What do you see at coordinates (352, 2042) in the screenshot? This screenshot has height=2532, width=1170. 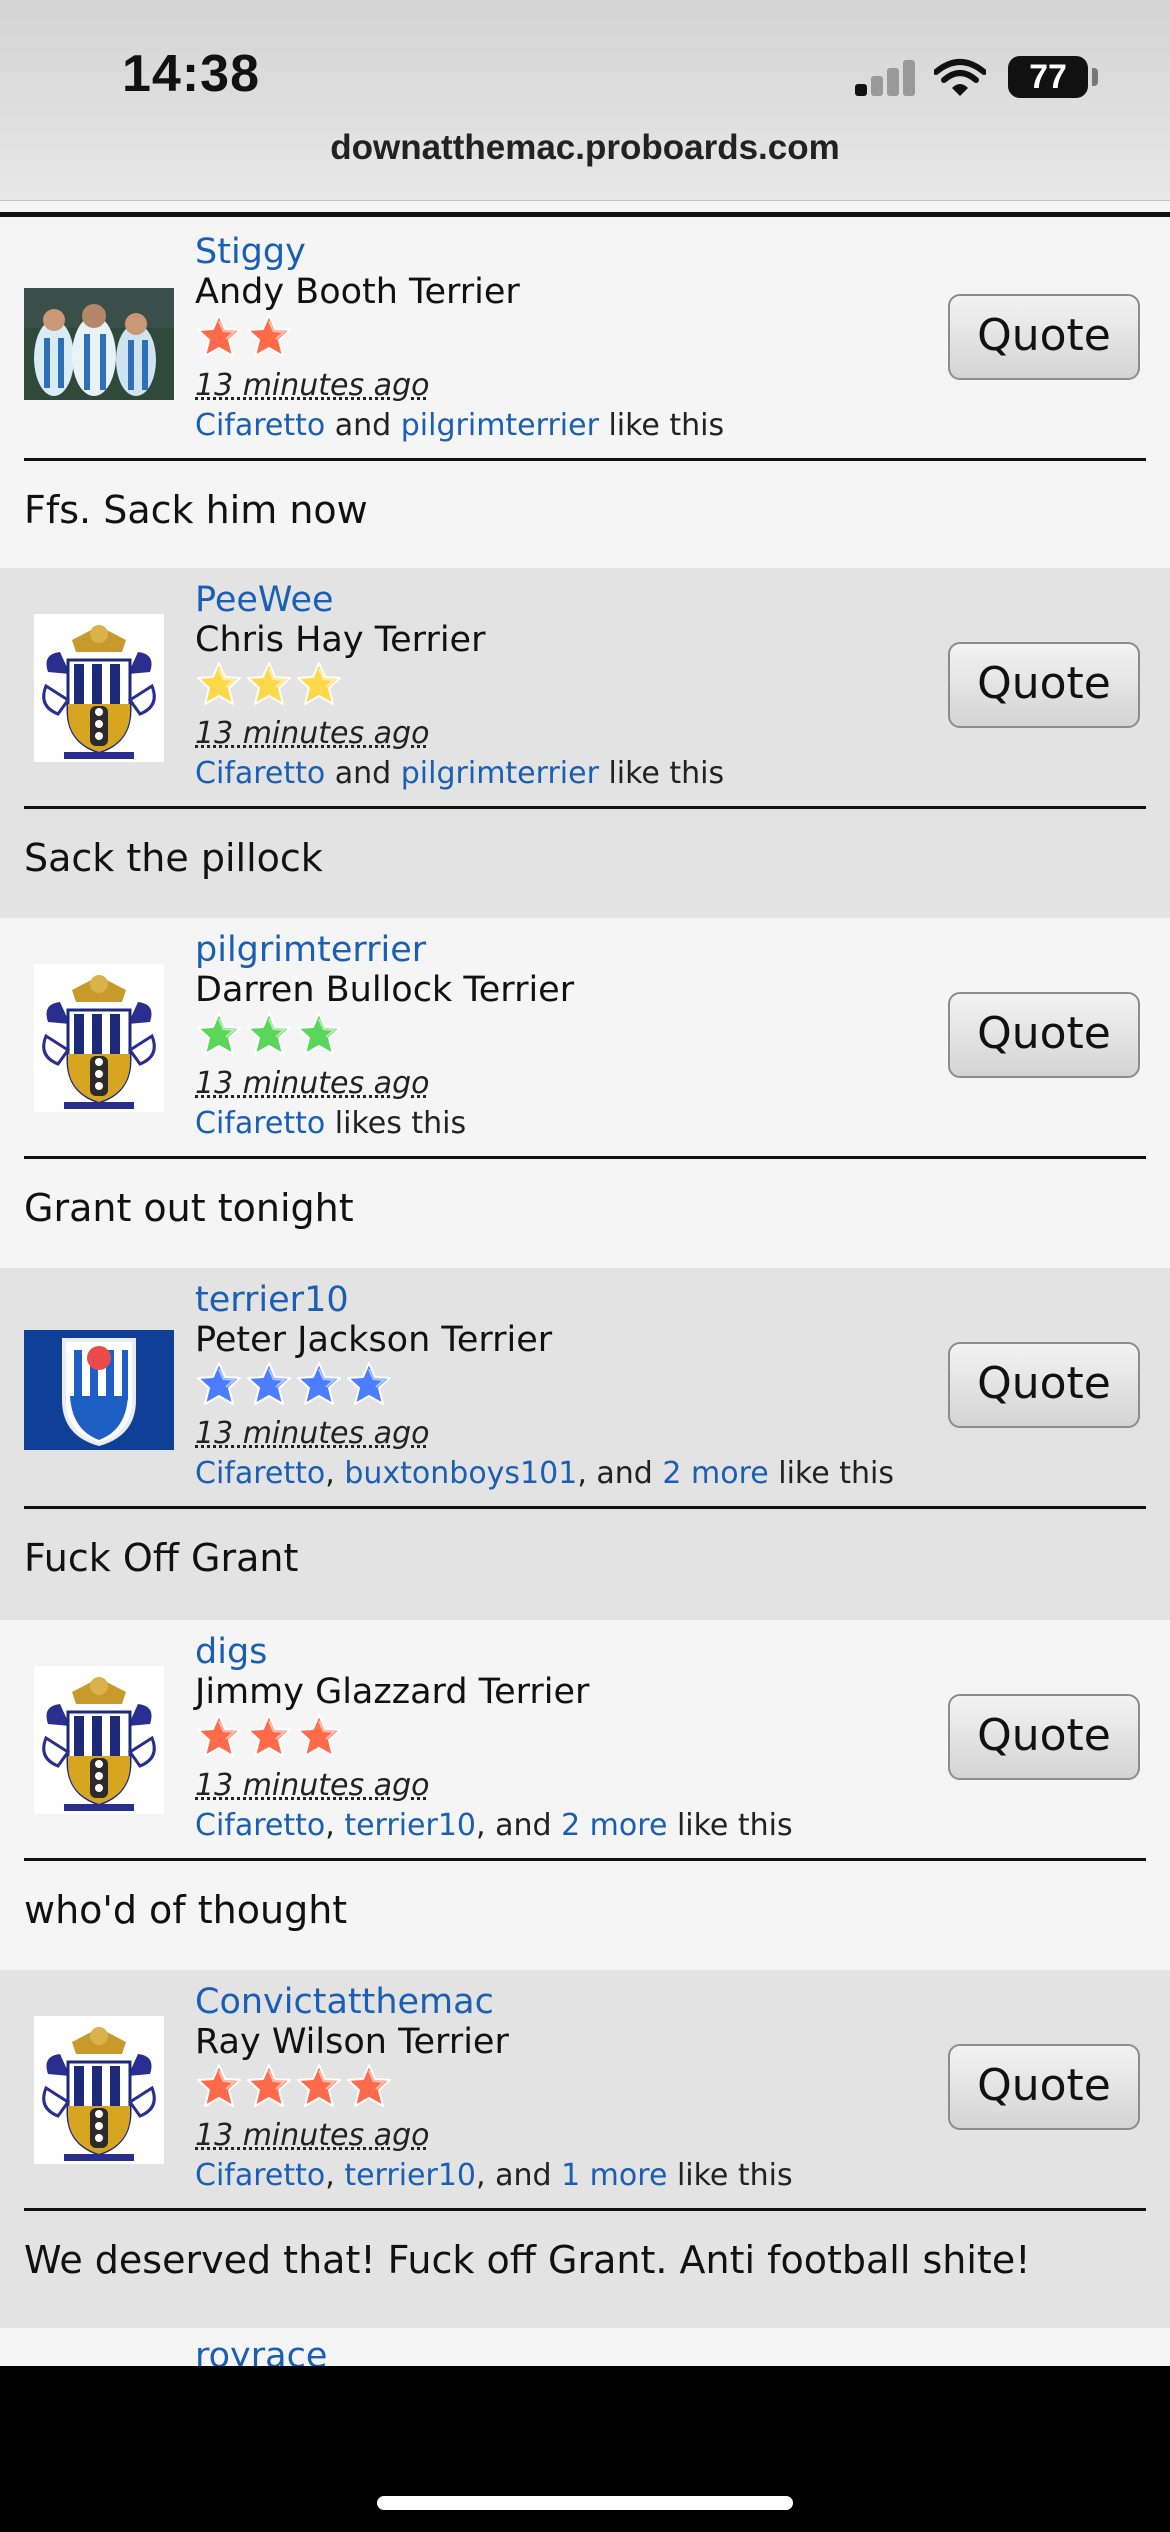 I see `user-rank: Ray Wilson Terrier` at bounding box center [352, 2042].